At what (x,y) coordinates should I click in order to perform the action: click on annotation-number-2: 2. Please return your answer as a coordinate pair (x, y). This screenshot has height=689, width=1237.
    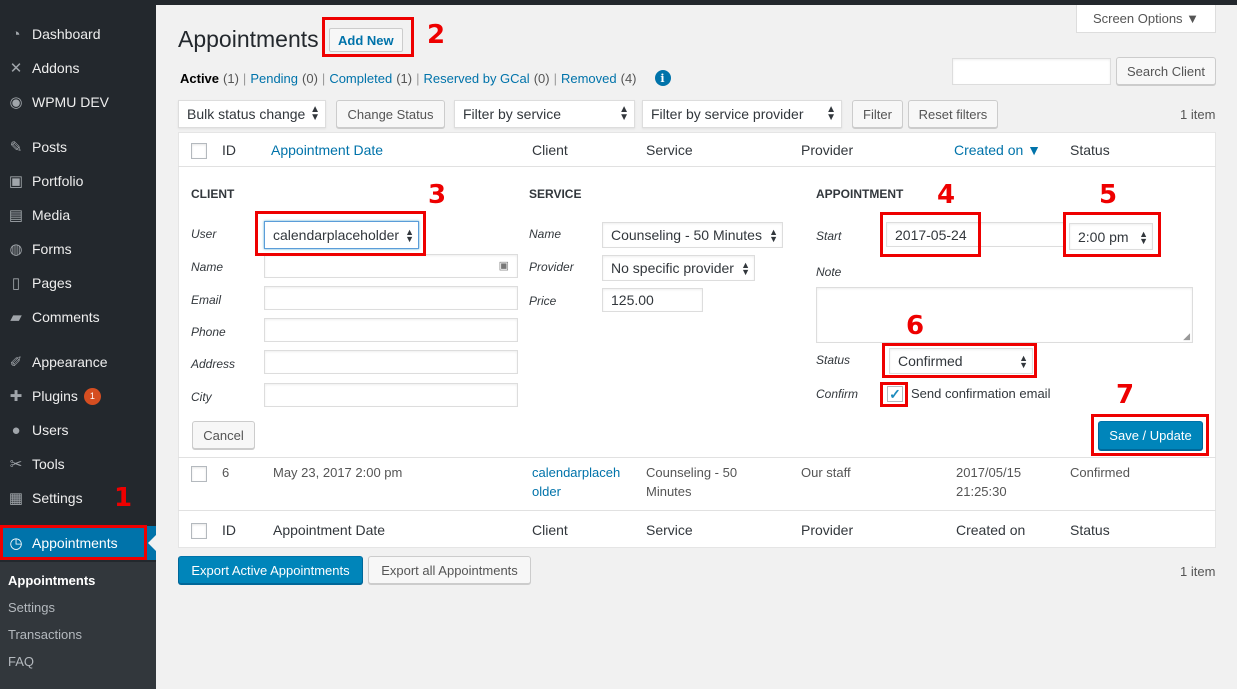
    Looking at the image, I should click on (436, 35).